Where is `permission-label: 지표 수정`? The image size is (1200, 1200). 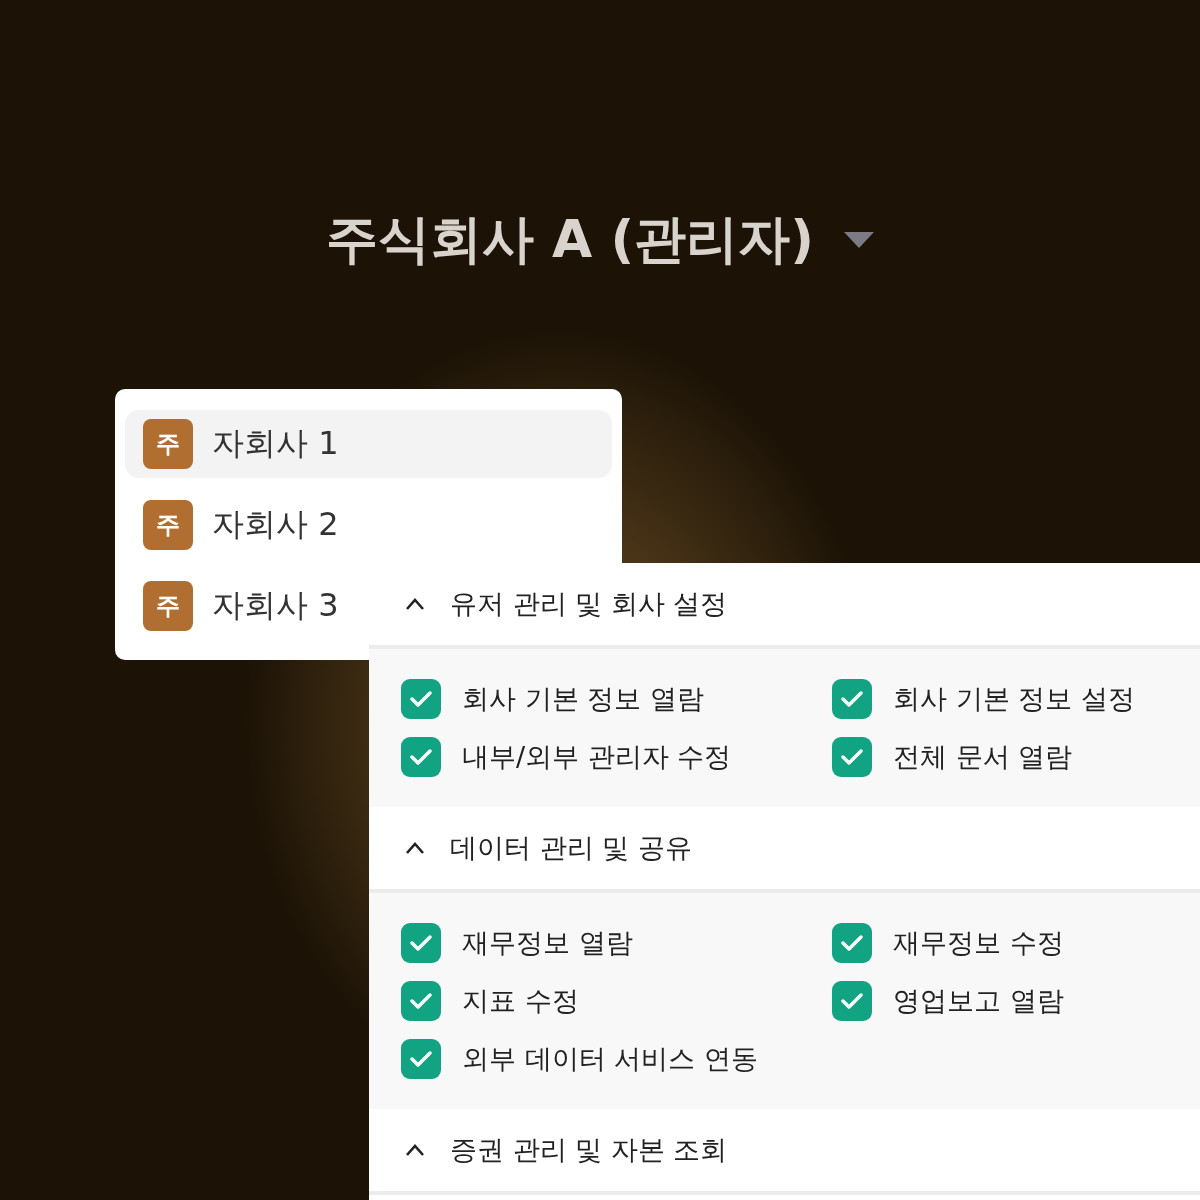
permission-label: 지표 수정 is located at coordinates (520, 1001).